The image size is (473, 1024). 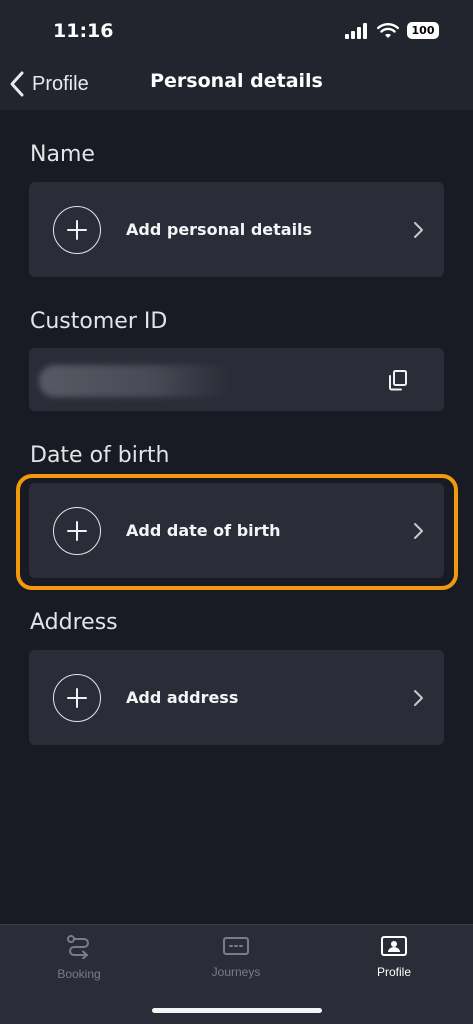 I want to click on status-time: 11:16, so click(x=83, y=31).